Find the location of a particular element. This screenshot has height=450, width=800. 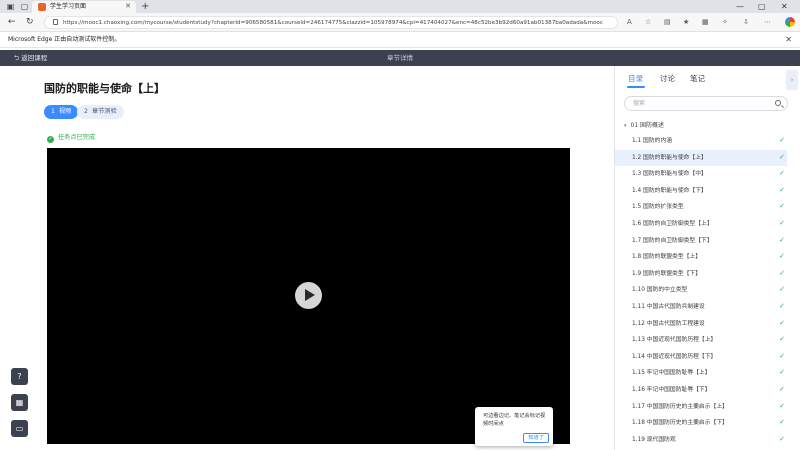

maximize-icon: ▢ is located at coordinates (762, 6).